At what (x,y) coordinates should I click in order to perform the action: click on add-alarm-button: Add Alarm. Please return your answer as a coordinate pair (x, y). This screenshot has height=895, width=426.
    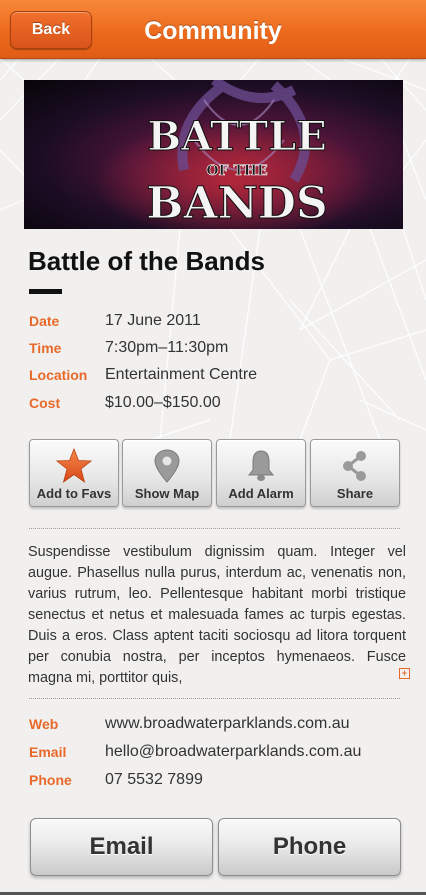
    Looking at the image, I should click on (261, 473).